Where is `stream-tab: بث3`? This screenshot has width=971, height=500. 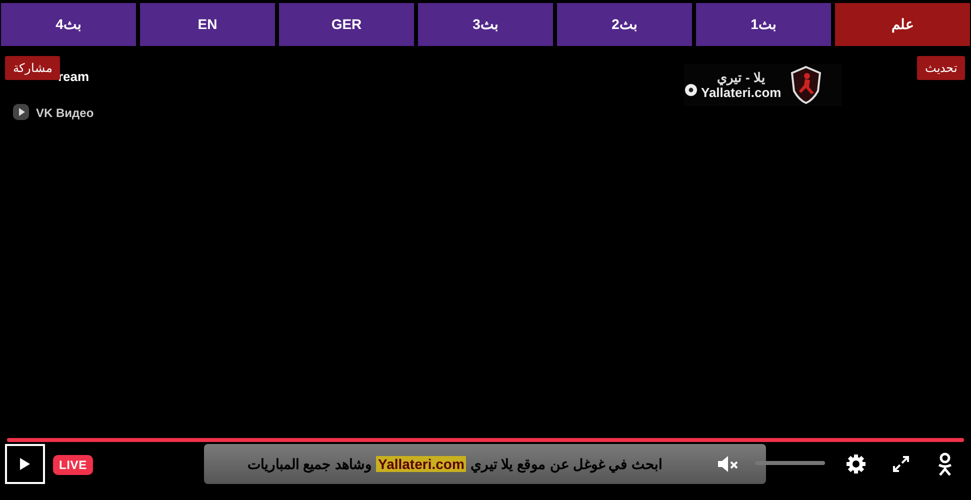 stream-tab: بث3 is located at coordinates (485, 24).